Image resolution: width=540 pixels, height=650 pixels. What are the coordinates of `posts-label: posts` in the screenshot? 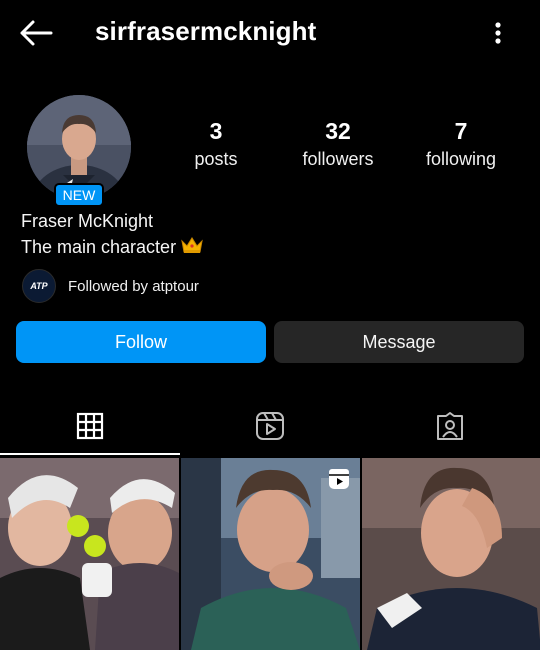 It's located at (216, 159).